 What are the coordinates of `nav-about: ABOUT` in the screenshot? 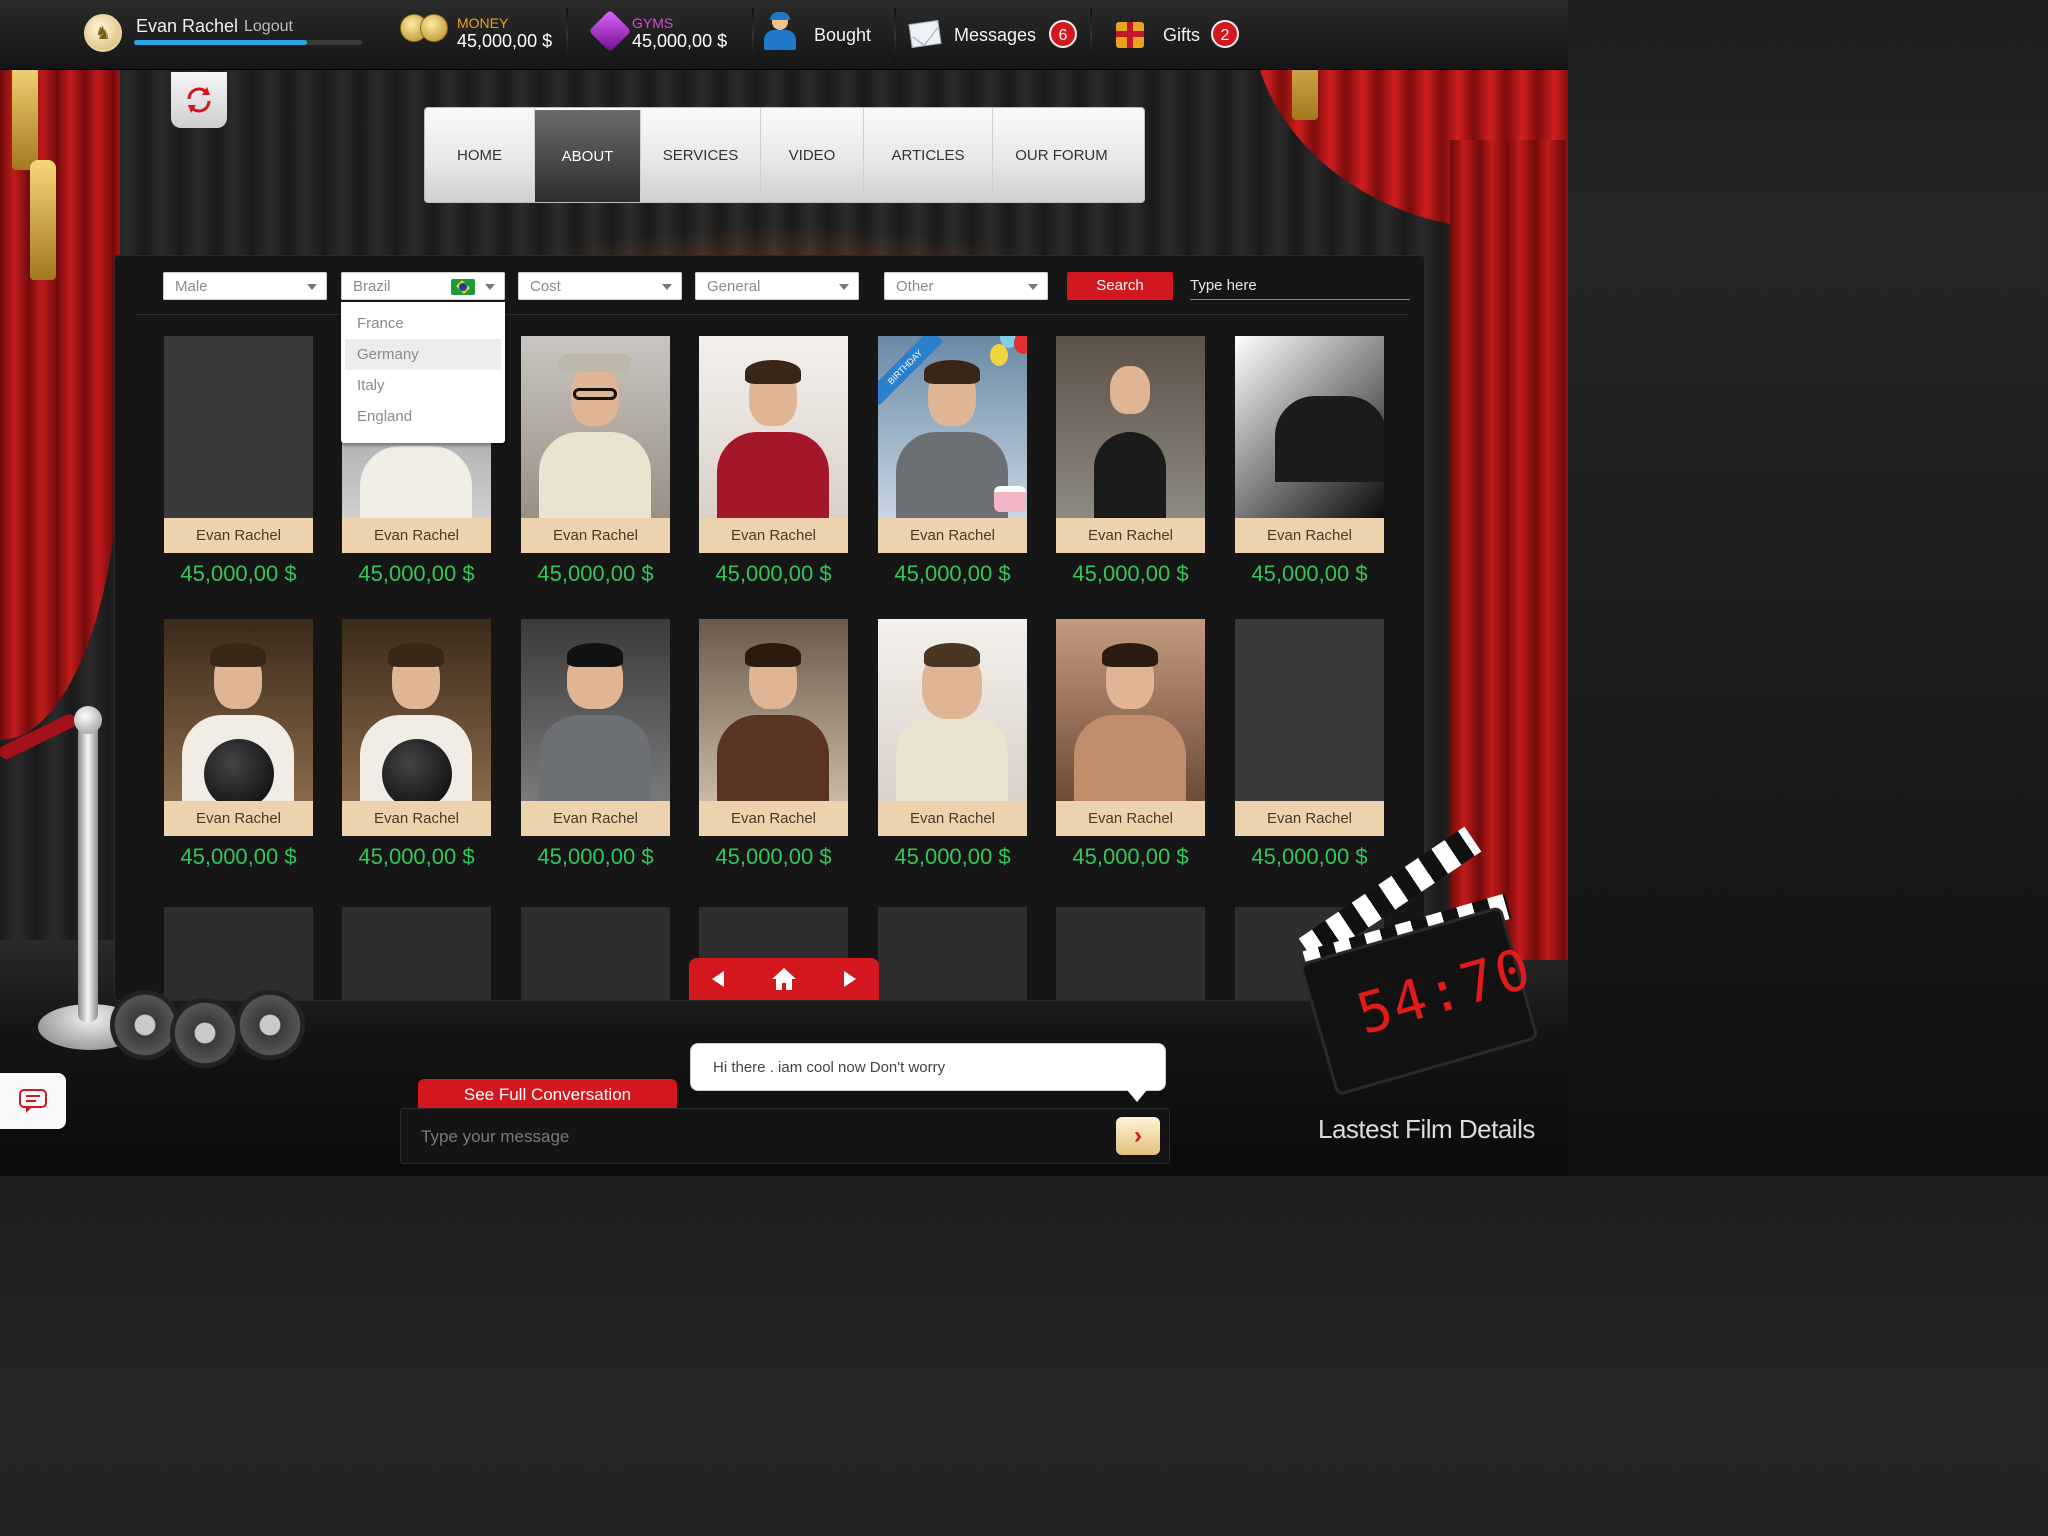 It's located at (588, 156).